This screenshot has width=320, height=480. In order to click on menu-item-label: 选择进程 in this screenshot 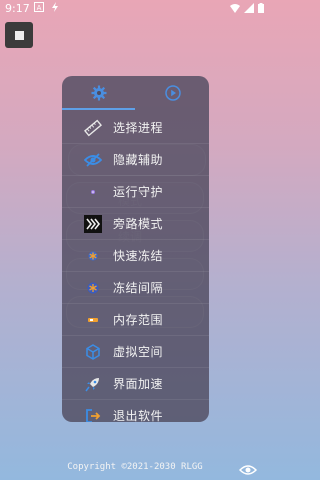, I will do `click(138, 128)`.